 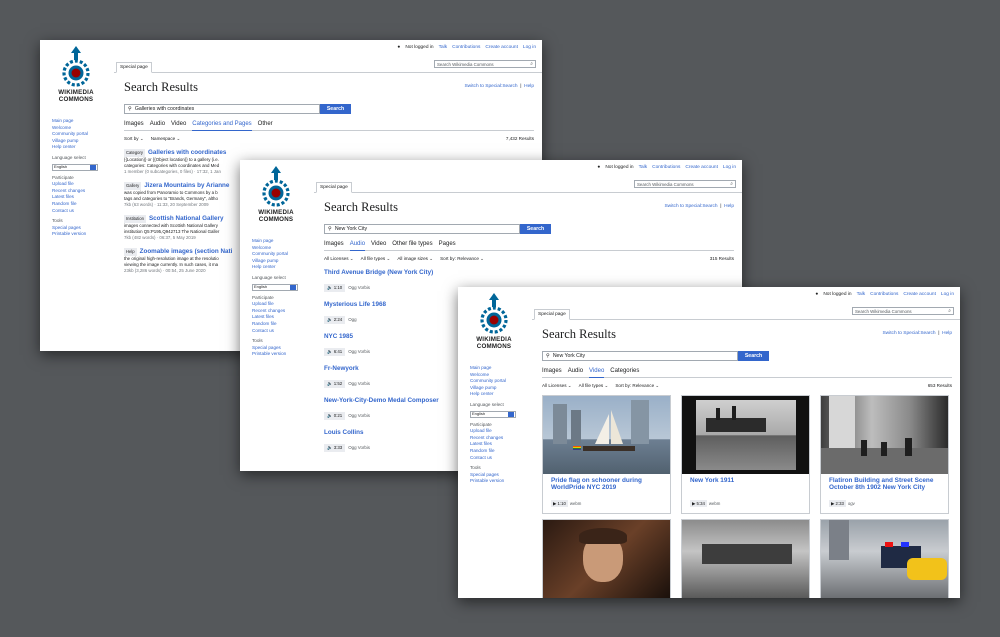 I want to click on result-title: Scottish National Gallery, so click(x=186, y=218).